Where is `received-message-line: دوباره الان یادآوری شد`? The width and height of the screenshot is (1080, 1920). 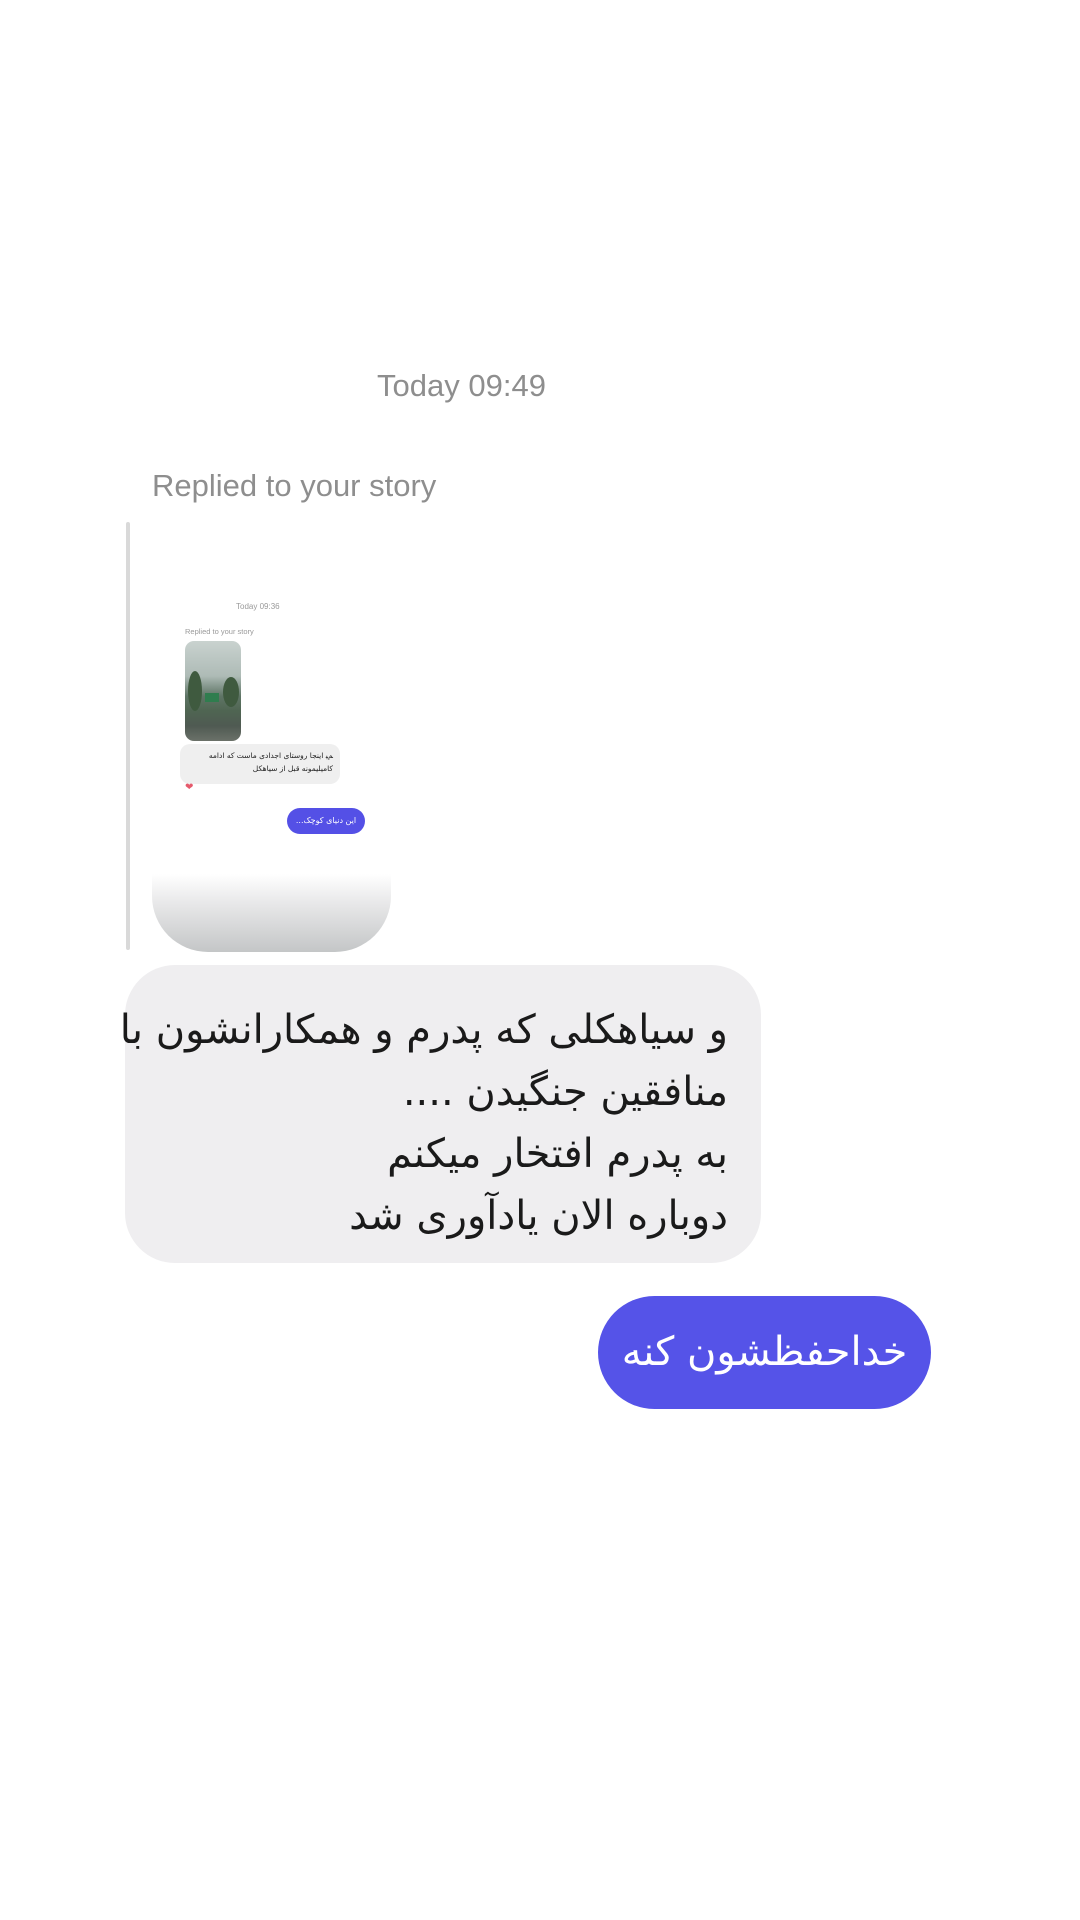
received-message-line: دوباره الان یادآوری شد is located at coordinates (538, 1216).